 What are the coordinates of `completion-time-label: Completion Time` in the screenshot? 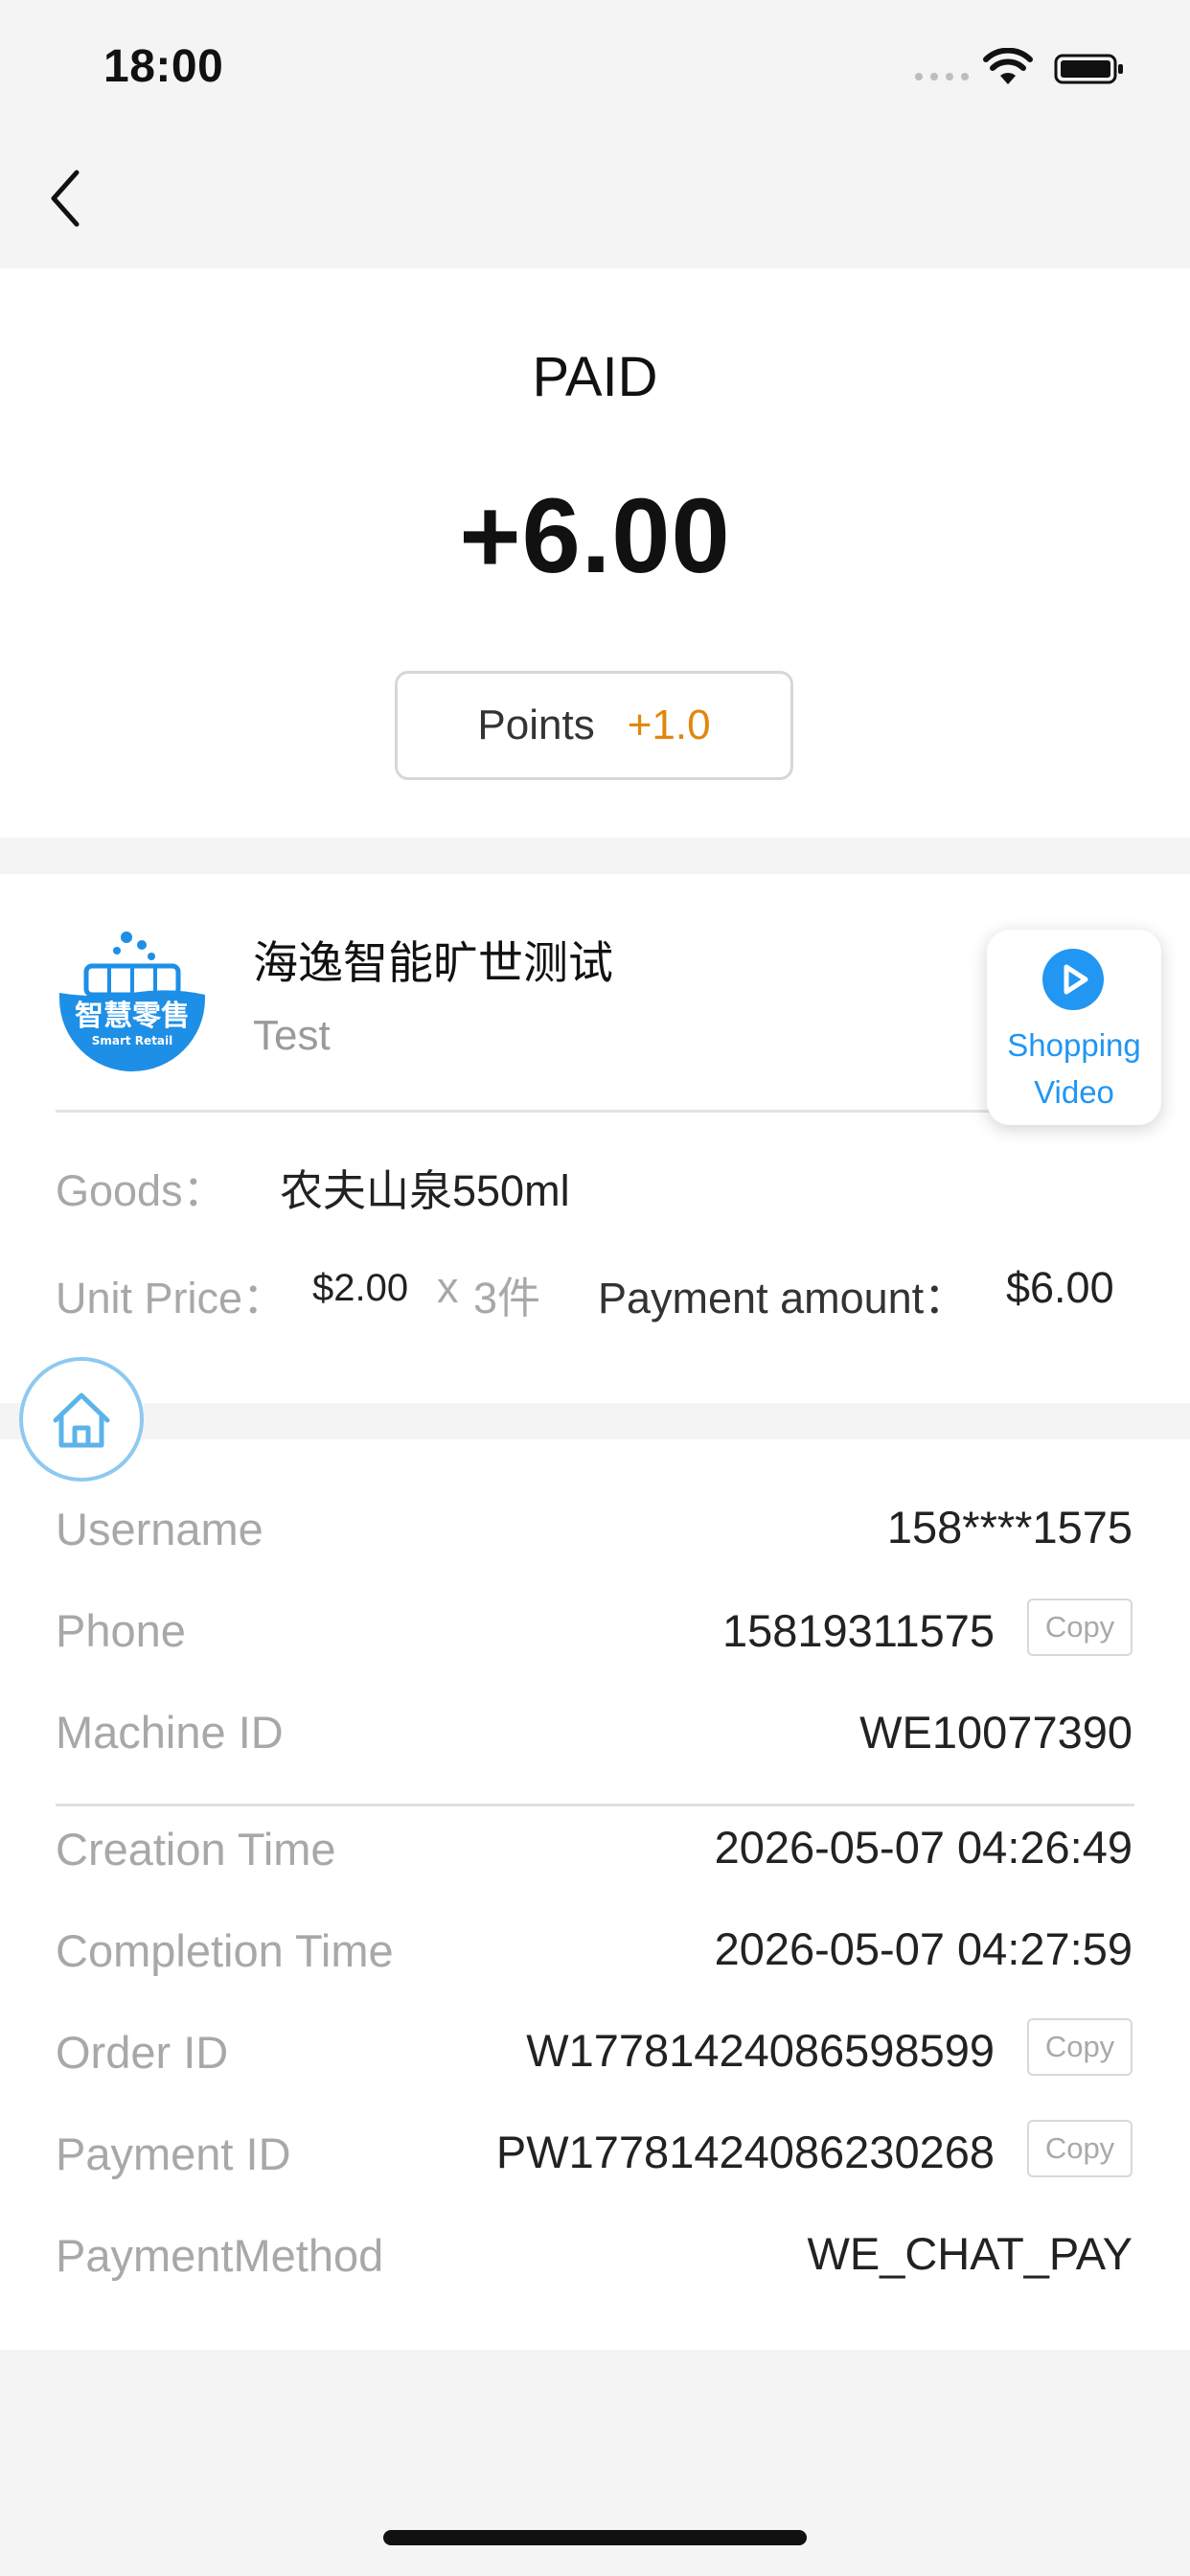 It's located at (225, 1950).